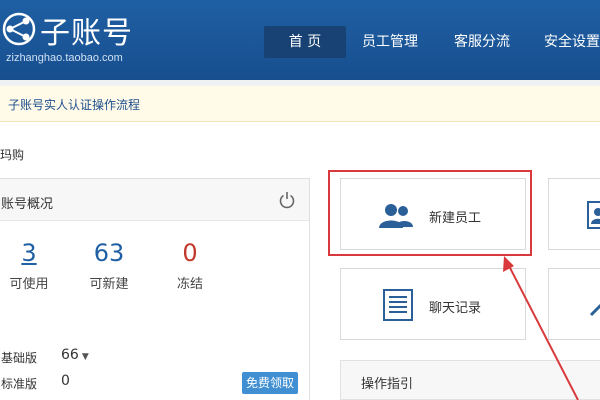 This screenshot has height=400, width=600. Describe the element at coordinates (19, 384) in the screenshot. I see `version-standard-label: 标准版` at that location.